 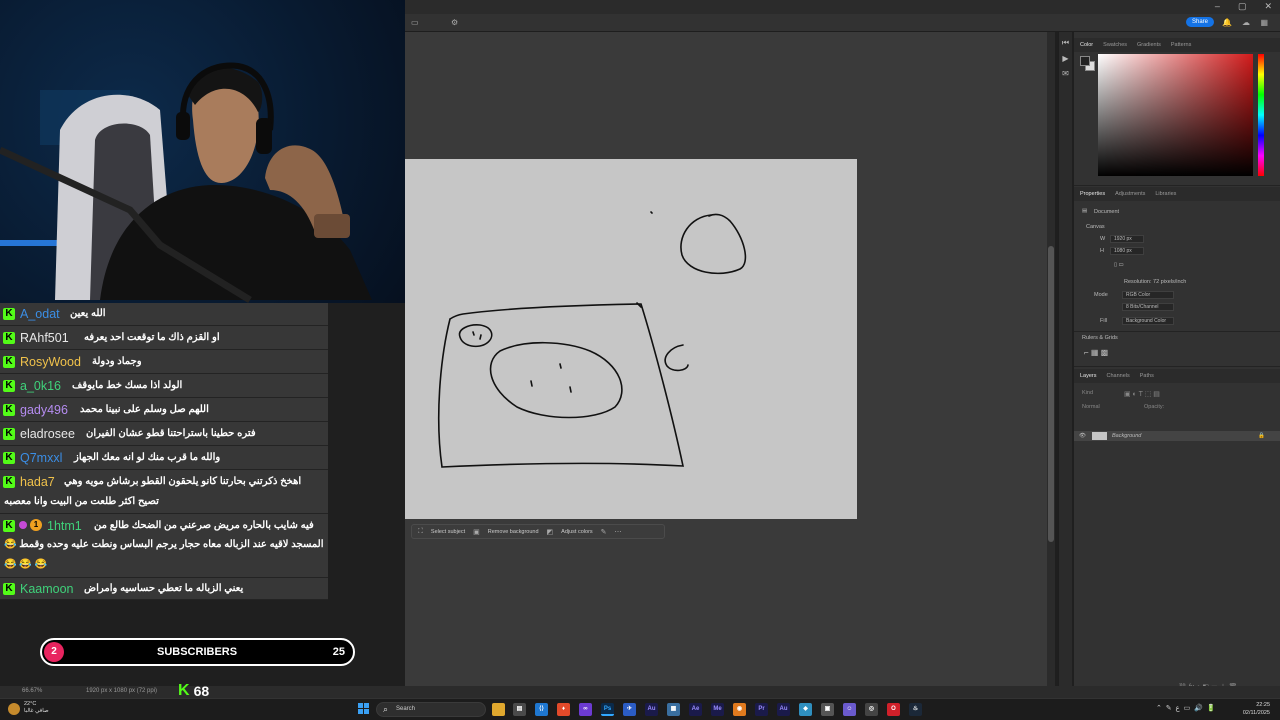 What do you see at coordinates (1181, 45) in the screenshot?
I see `tab-patterns: Patterns` at bounding box center [1181, 45].